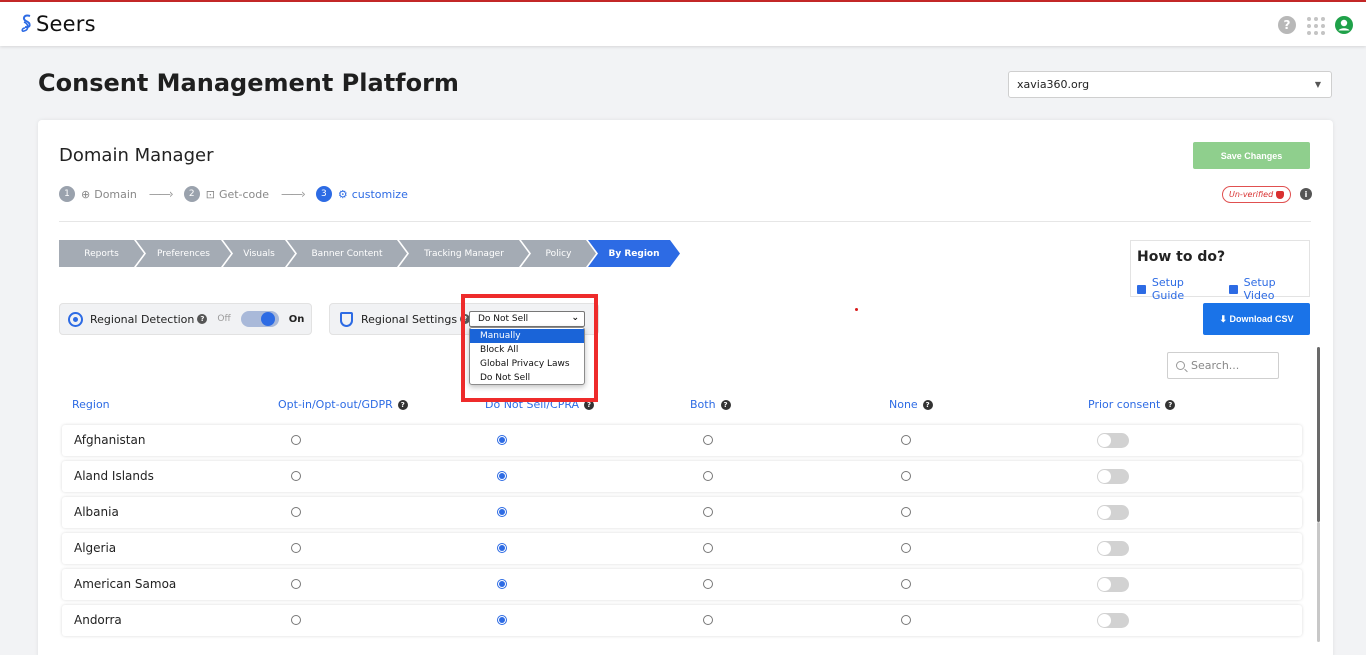  I want to click on regional-detection-toggle, so click(259, 319).